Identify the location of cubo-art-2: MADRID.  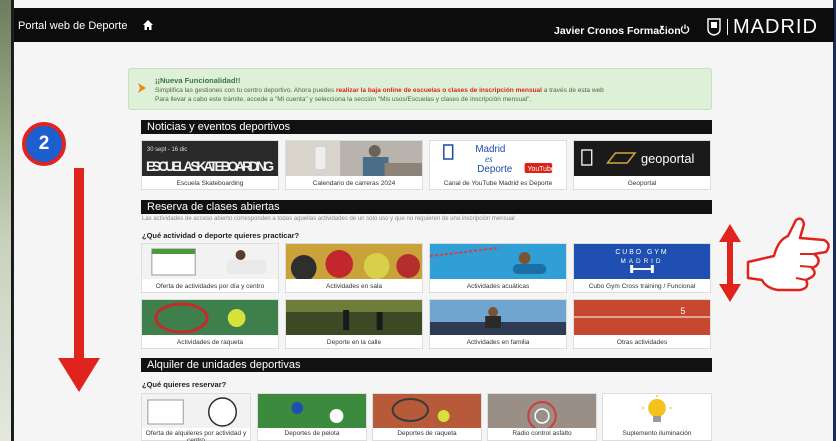
(642, 261).